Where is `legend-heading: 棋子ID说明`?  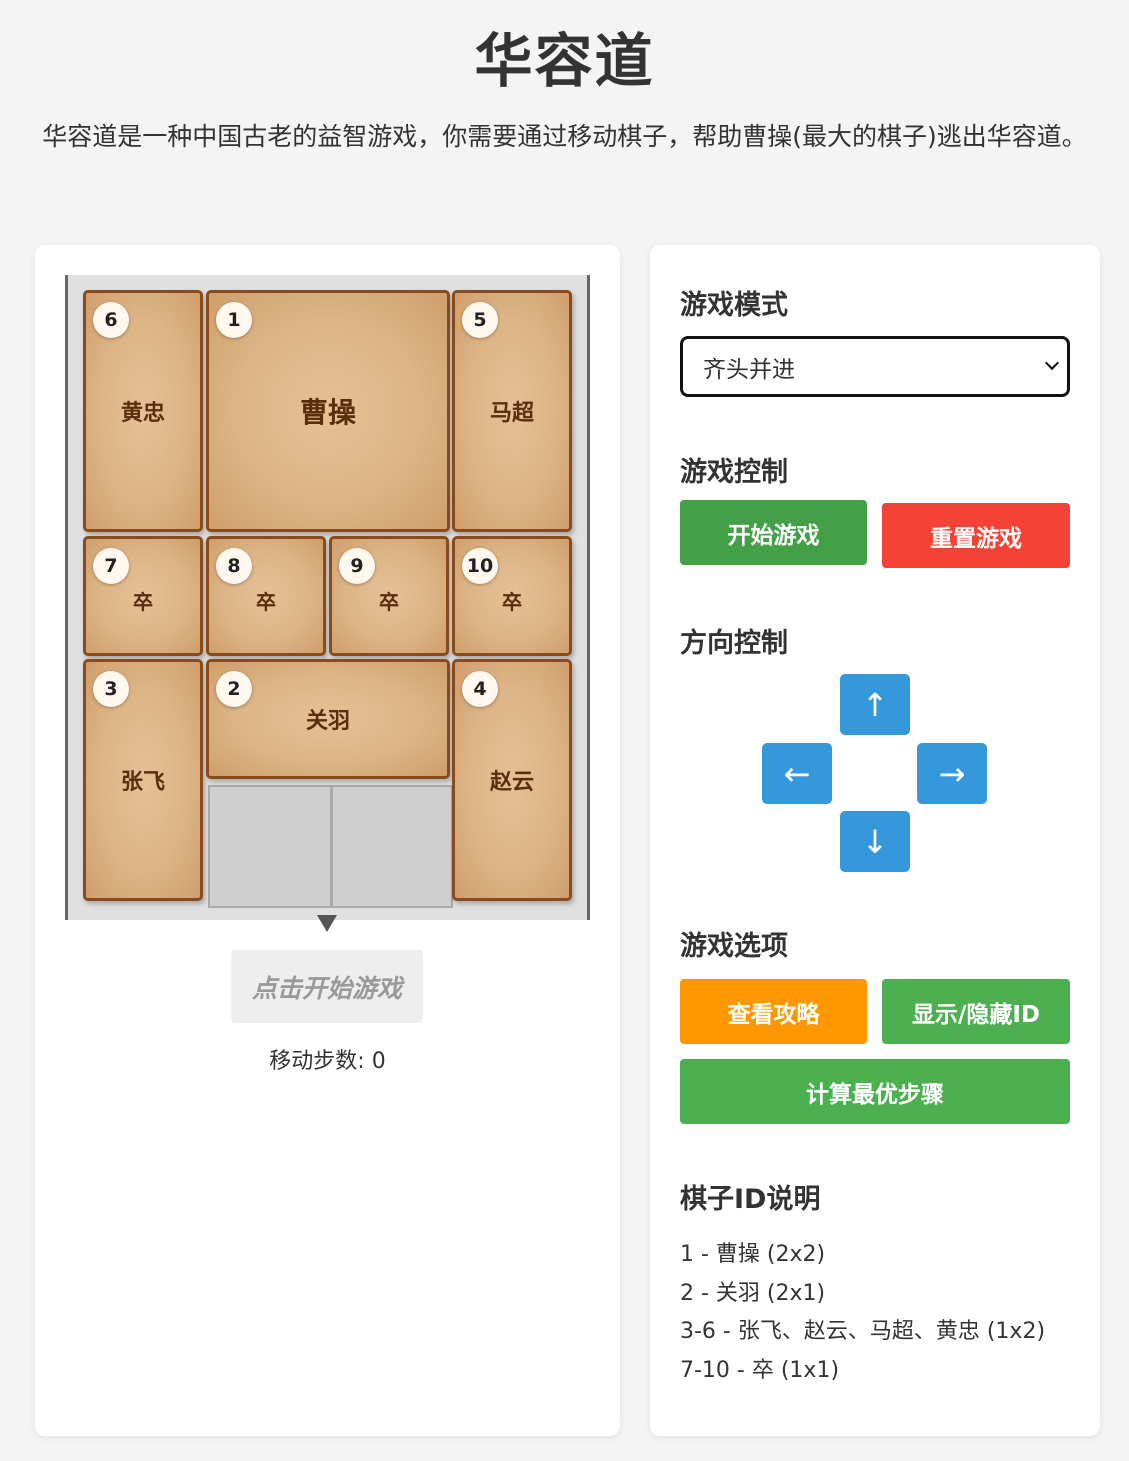
legend-heading: 棋子ID说明 is located at coordinates (750, 1199).